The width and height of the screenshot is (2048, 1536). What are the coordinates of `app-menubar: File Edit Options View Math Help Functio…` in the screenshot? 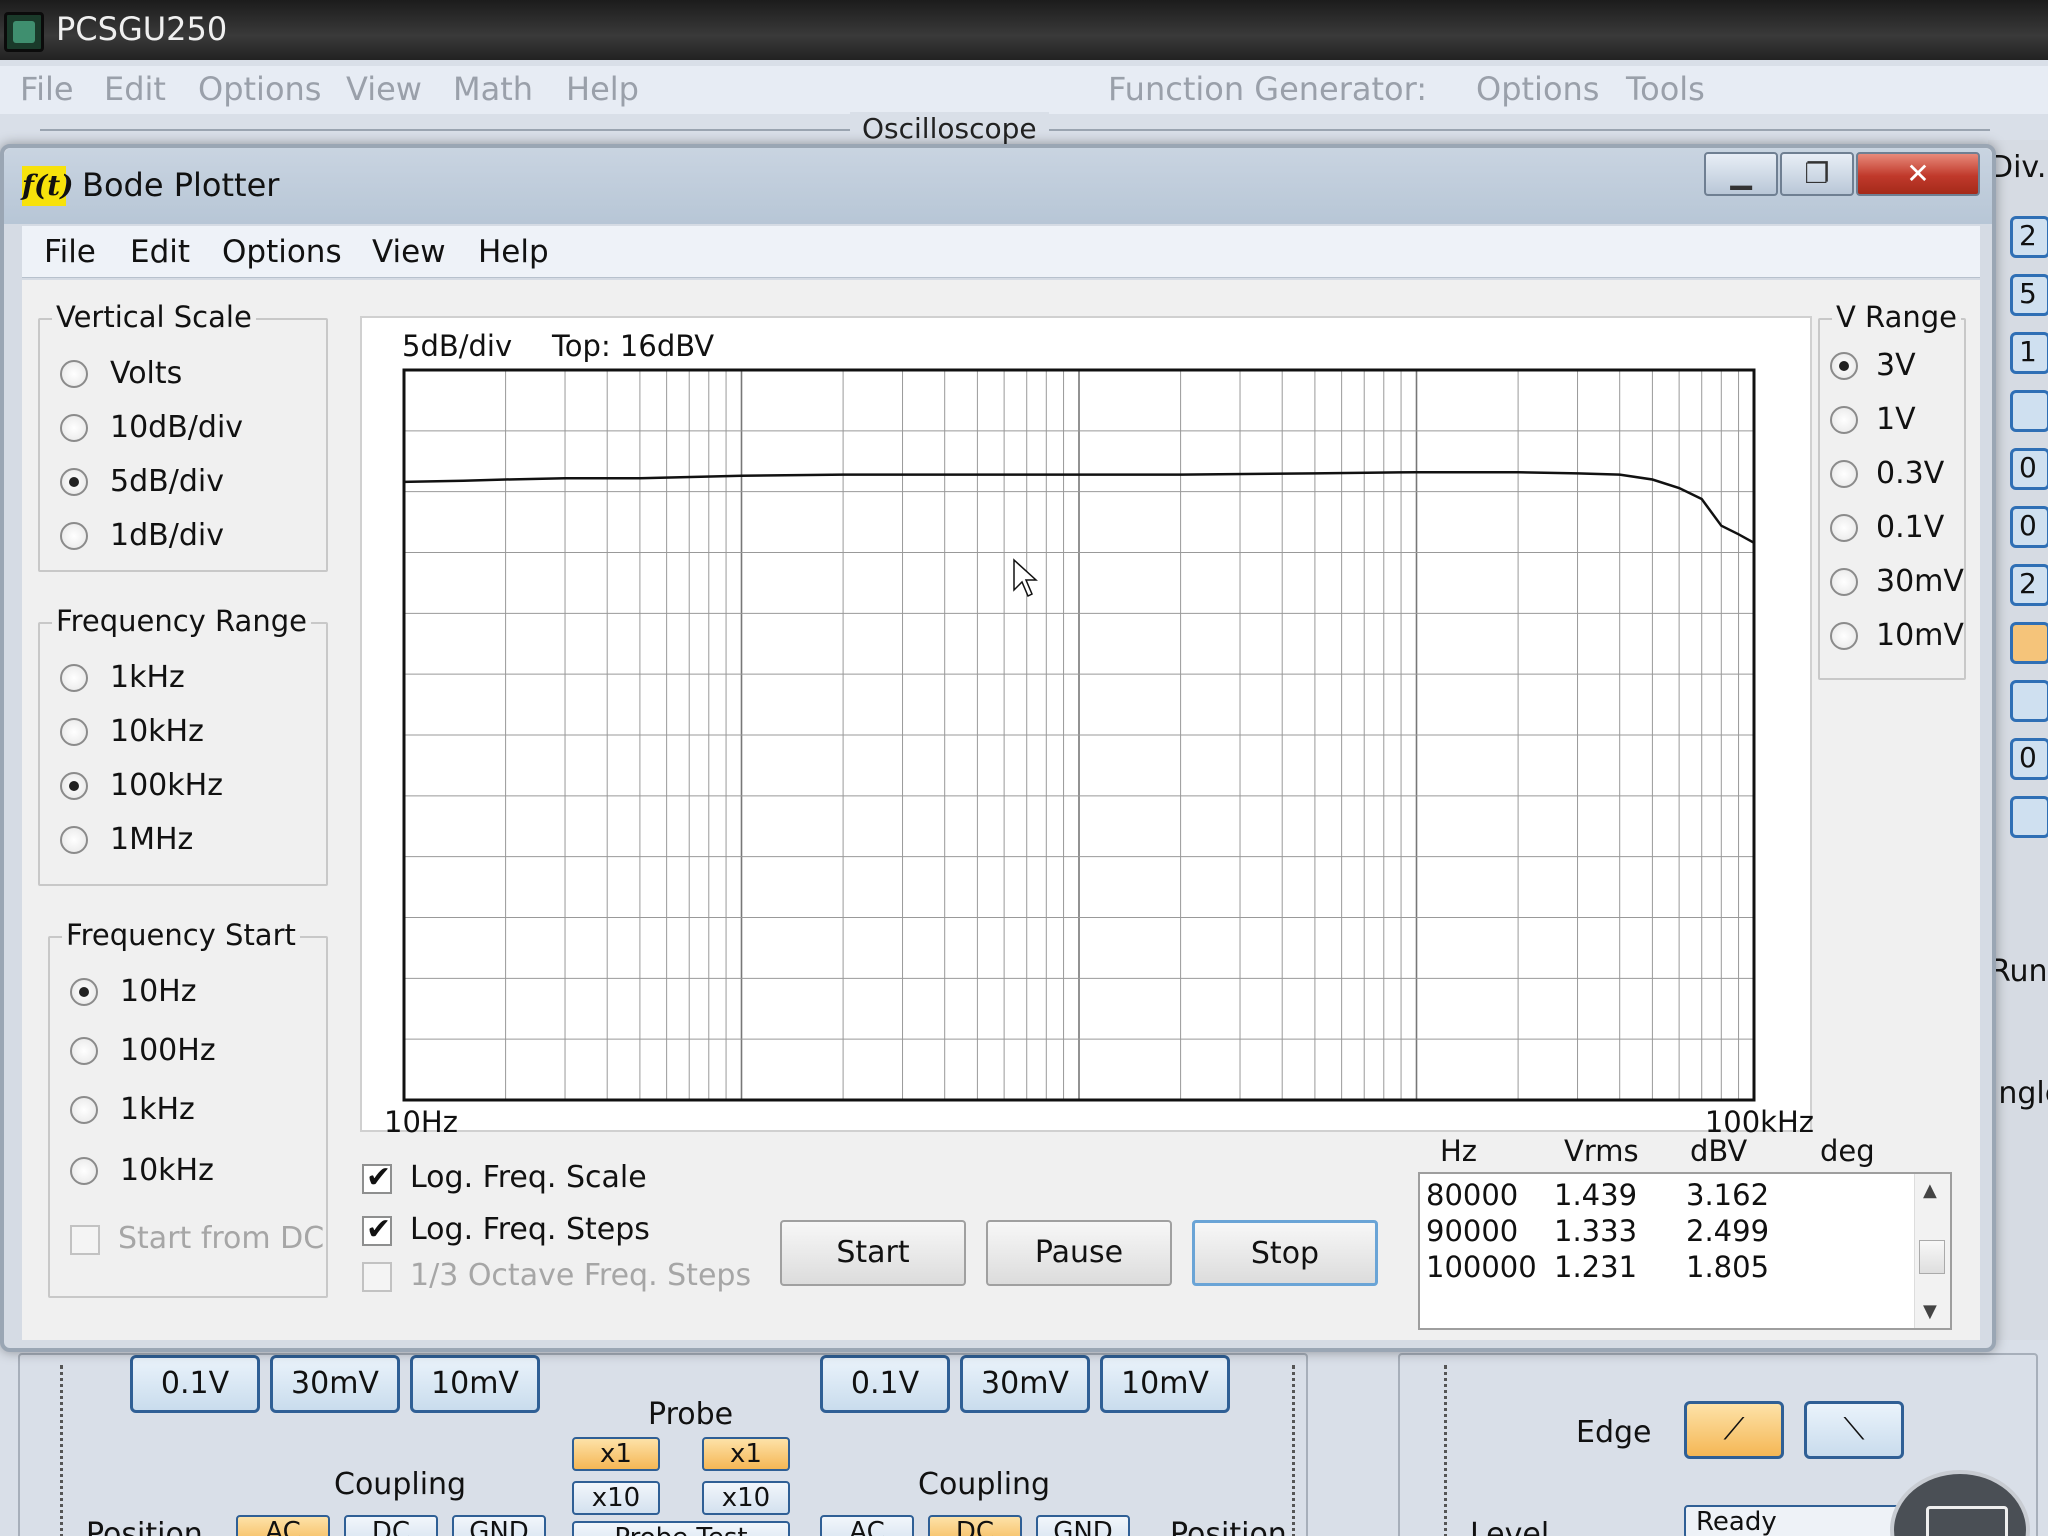 It's located at (1024, 90).